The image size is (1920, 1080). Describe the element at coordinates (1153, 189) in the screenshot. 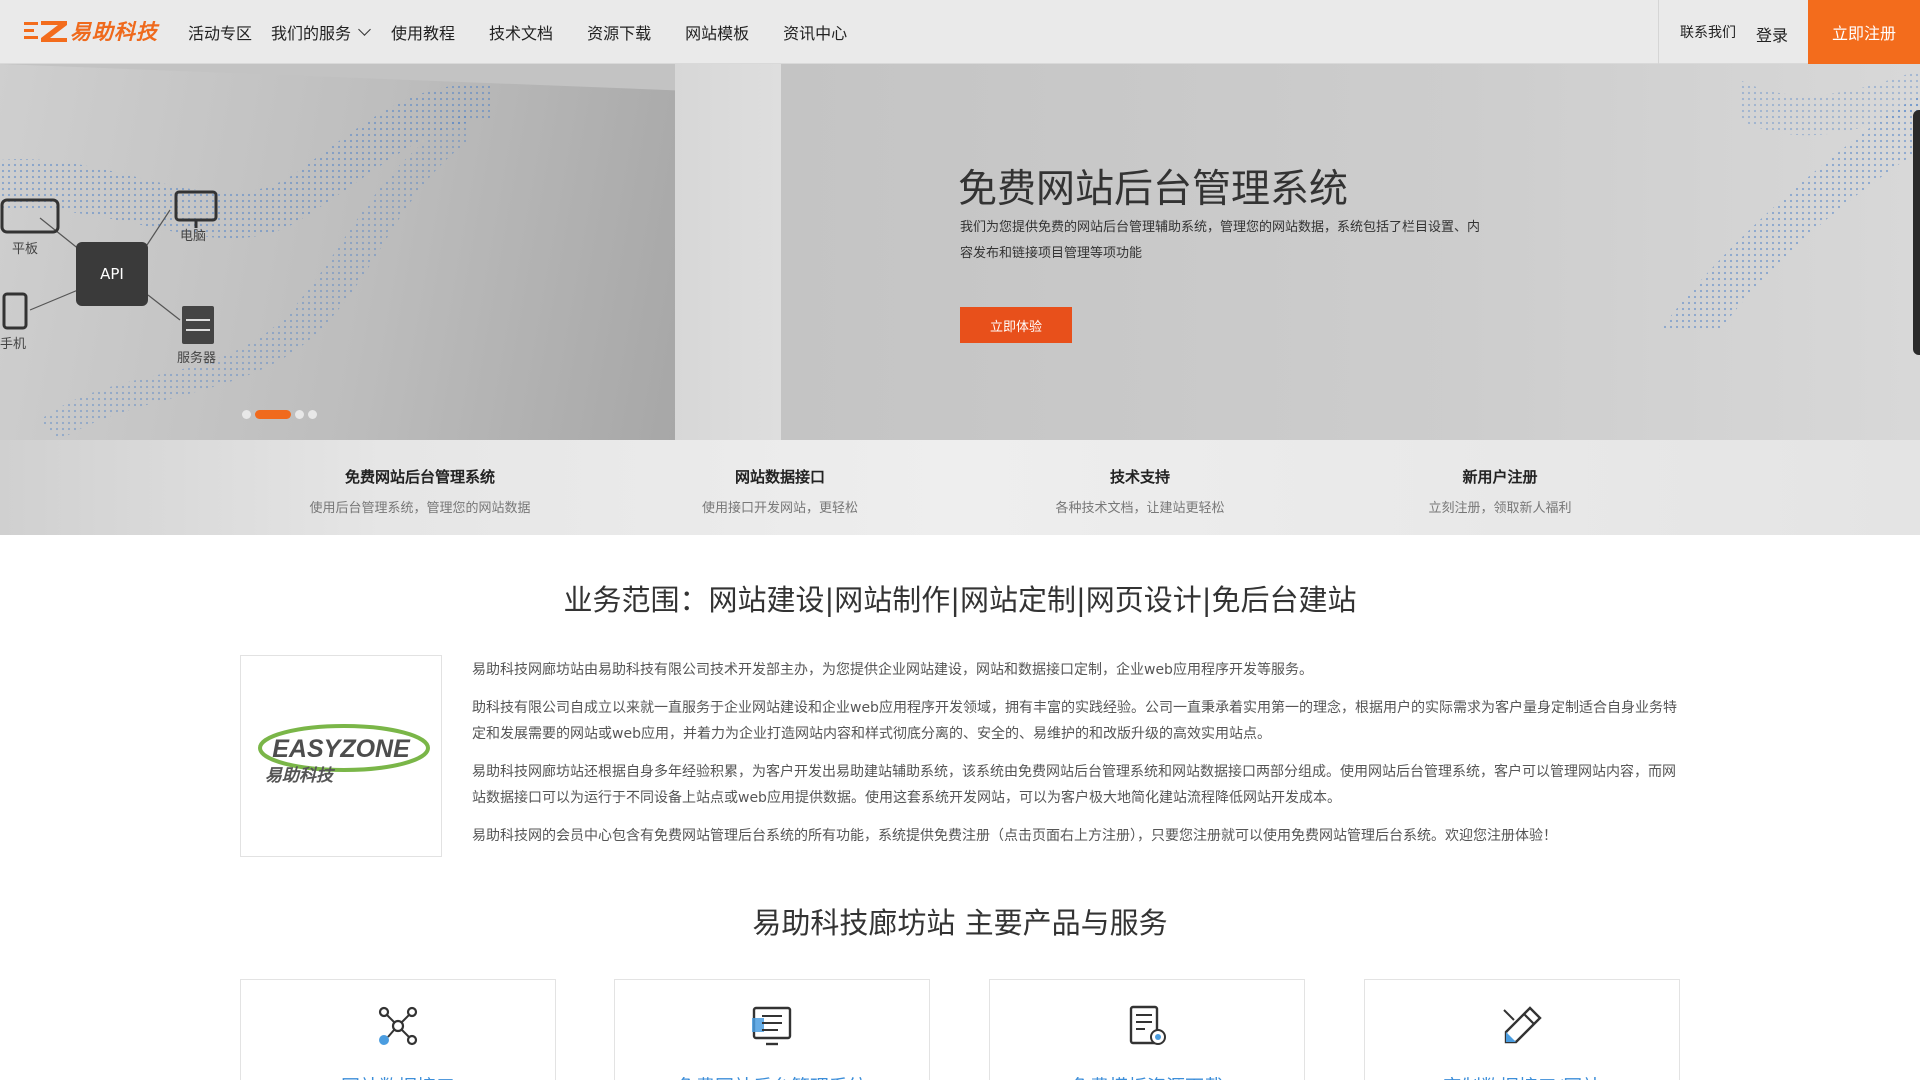

I see `hero-title: 免费网站后台管理系统` at that location.